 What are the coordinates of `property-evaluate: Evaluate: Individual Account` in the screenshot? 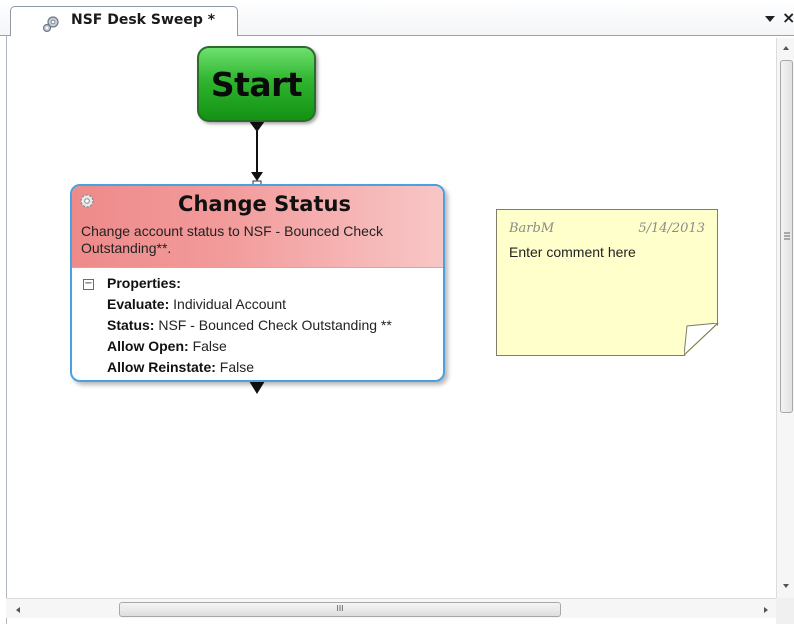 It's located at (196, 304).